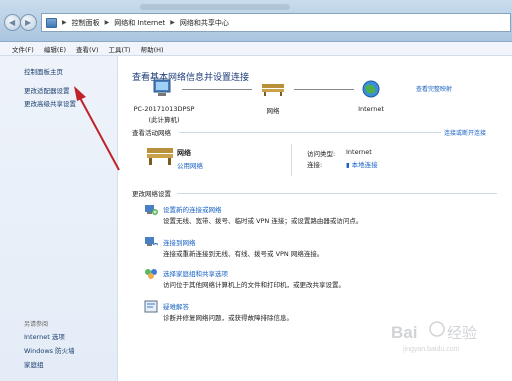 Image resolution: width=512 pixels, height=381 pixels. I want to click on svg-text: 经验, so click(462, 333).